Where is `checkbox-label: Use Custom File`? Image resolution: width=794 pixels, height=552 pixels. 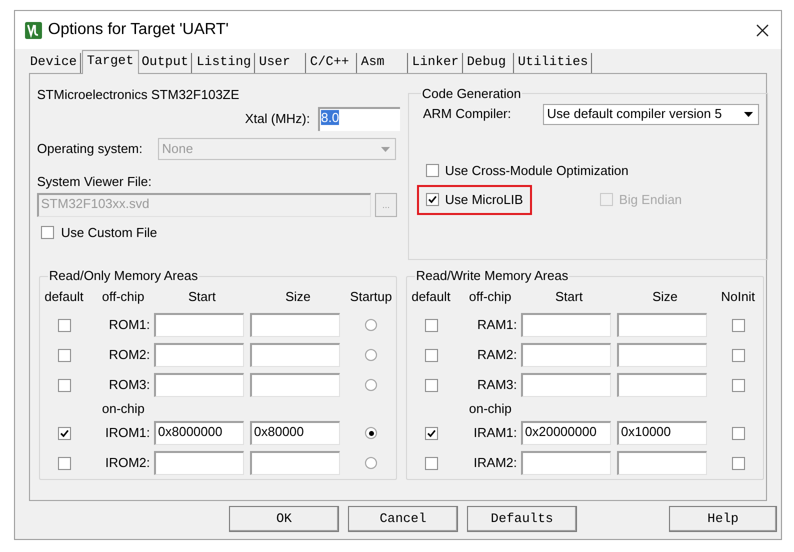 checkbox-label: Use Custom File is located at coordinates (109, 233).